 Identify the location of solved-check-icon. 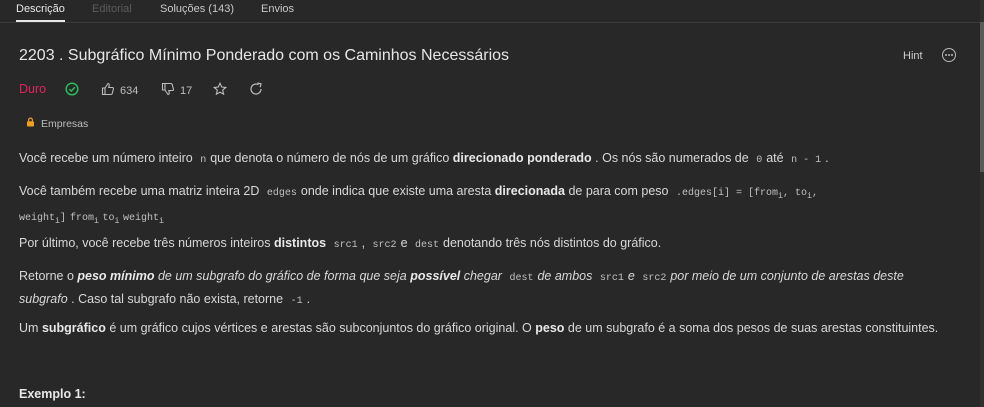
(72, 89).